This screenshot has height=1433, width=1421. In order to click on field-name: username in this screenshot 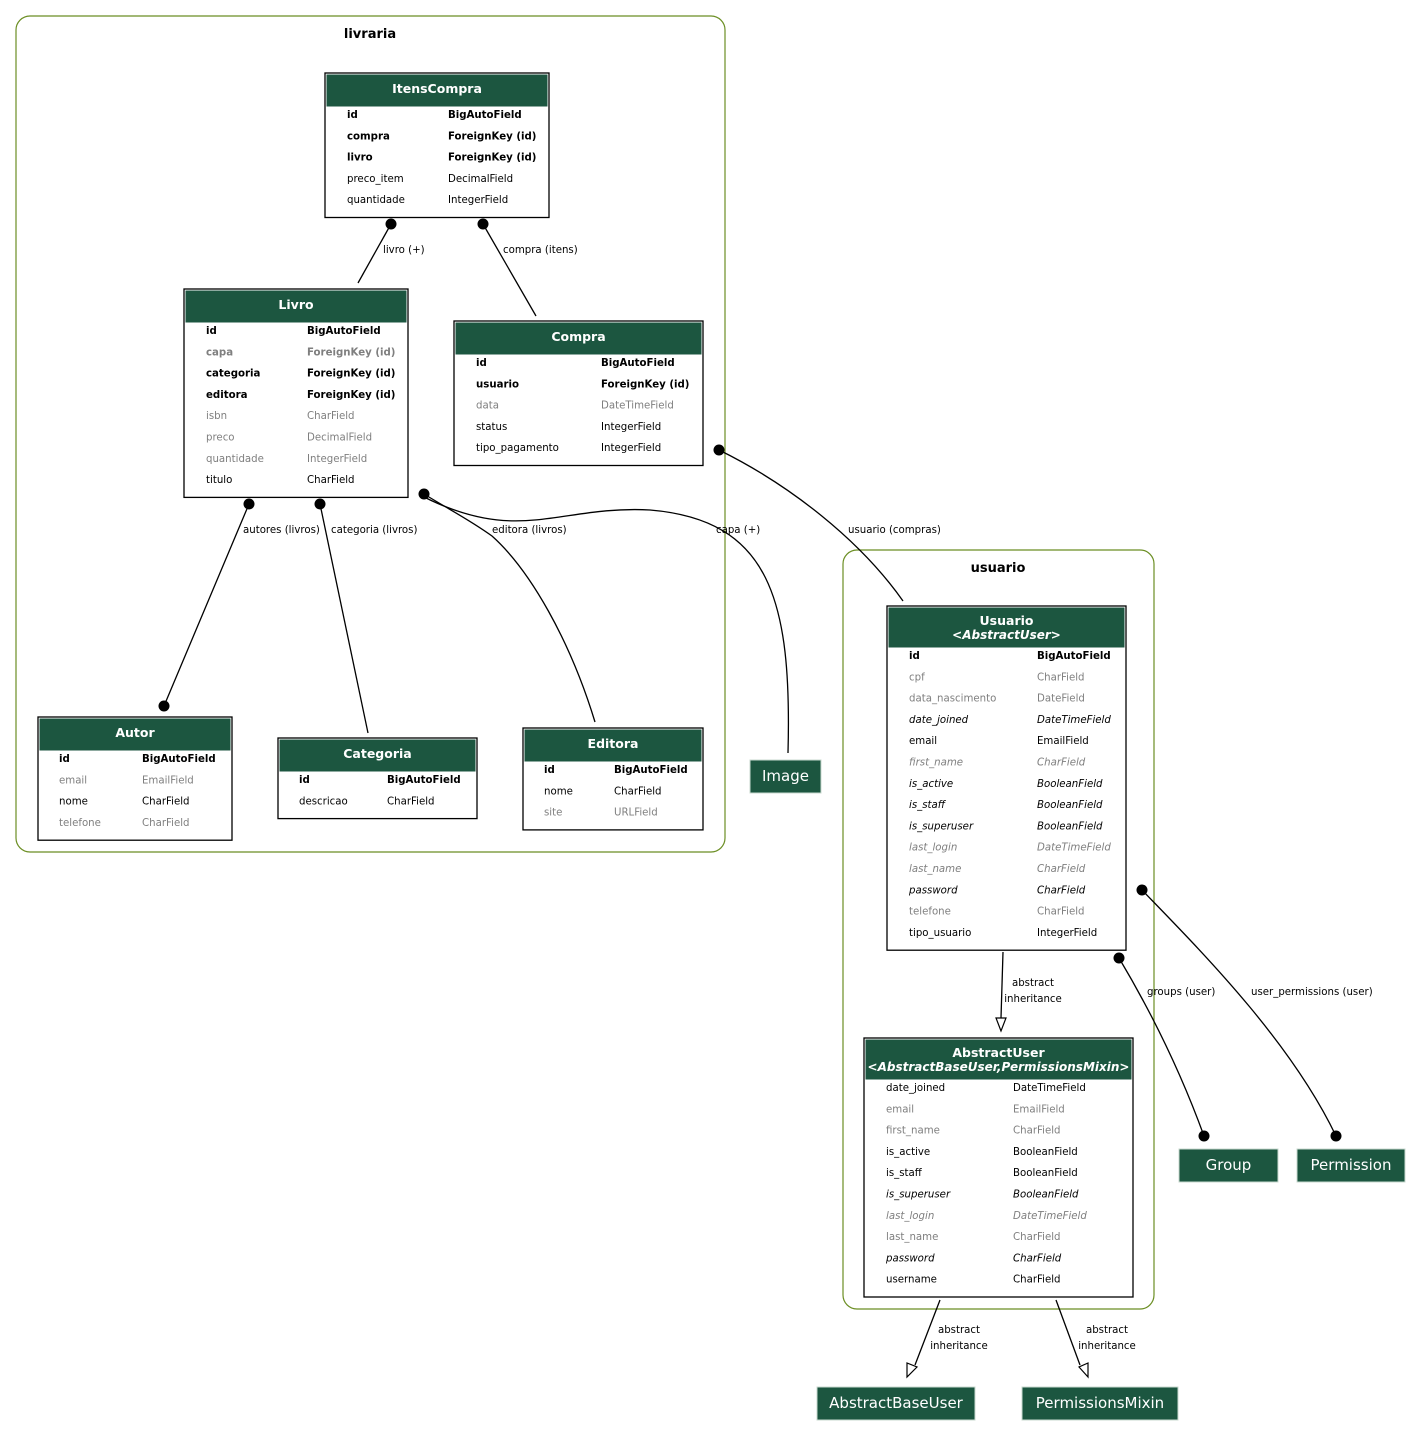, I will do `click(911, 1280)`.